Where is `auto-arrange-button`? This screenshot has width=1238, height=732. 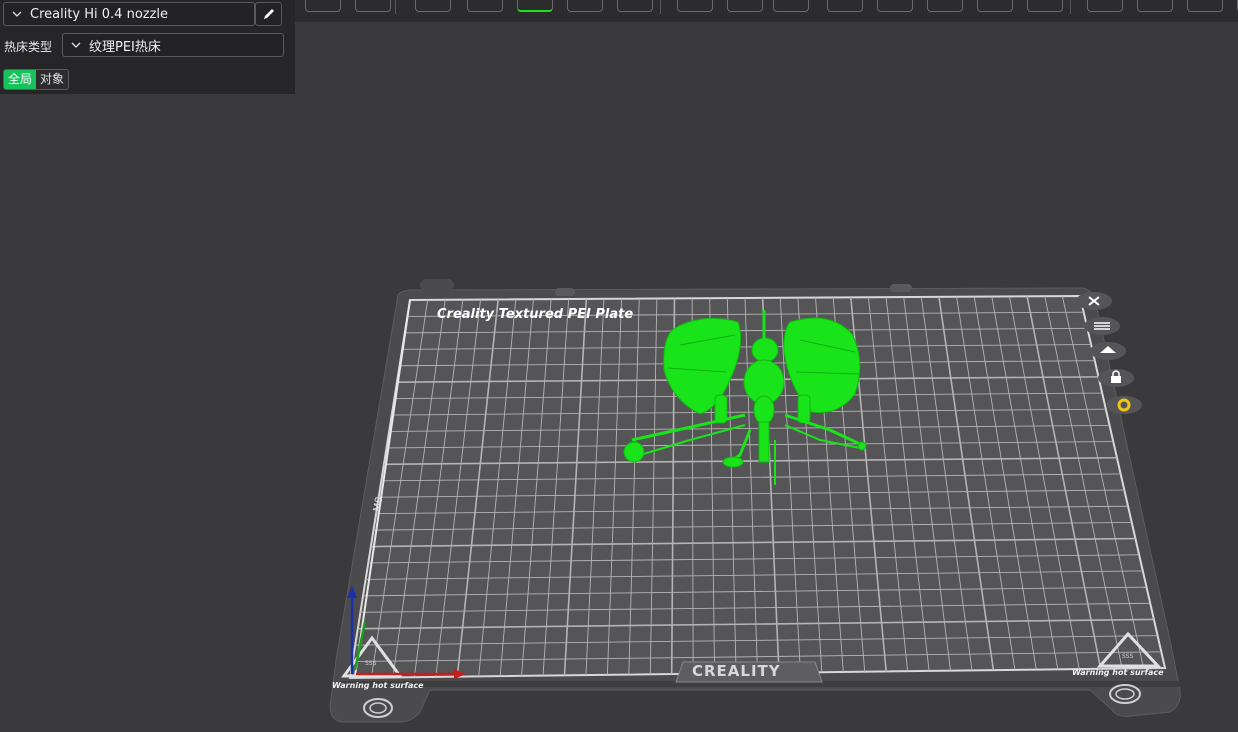
auto-arrange-button is located at coordinates (1108, 351).